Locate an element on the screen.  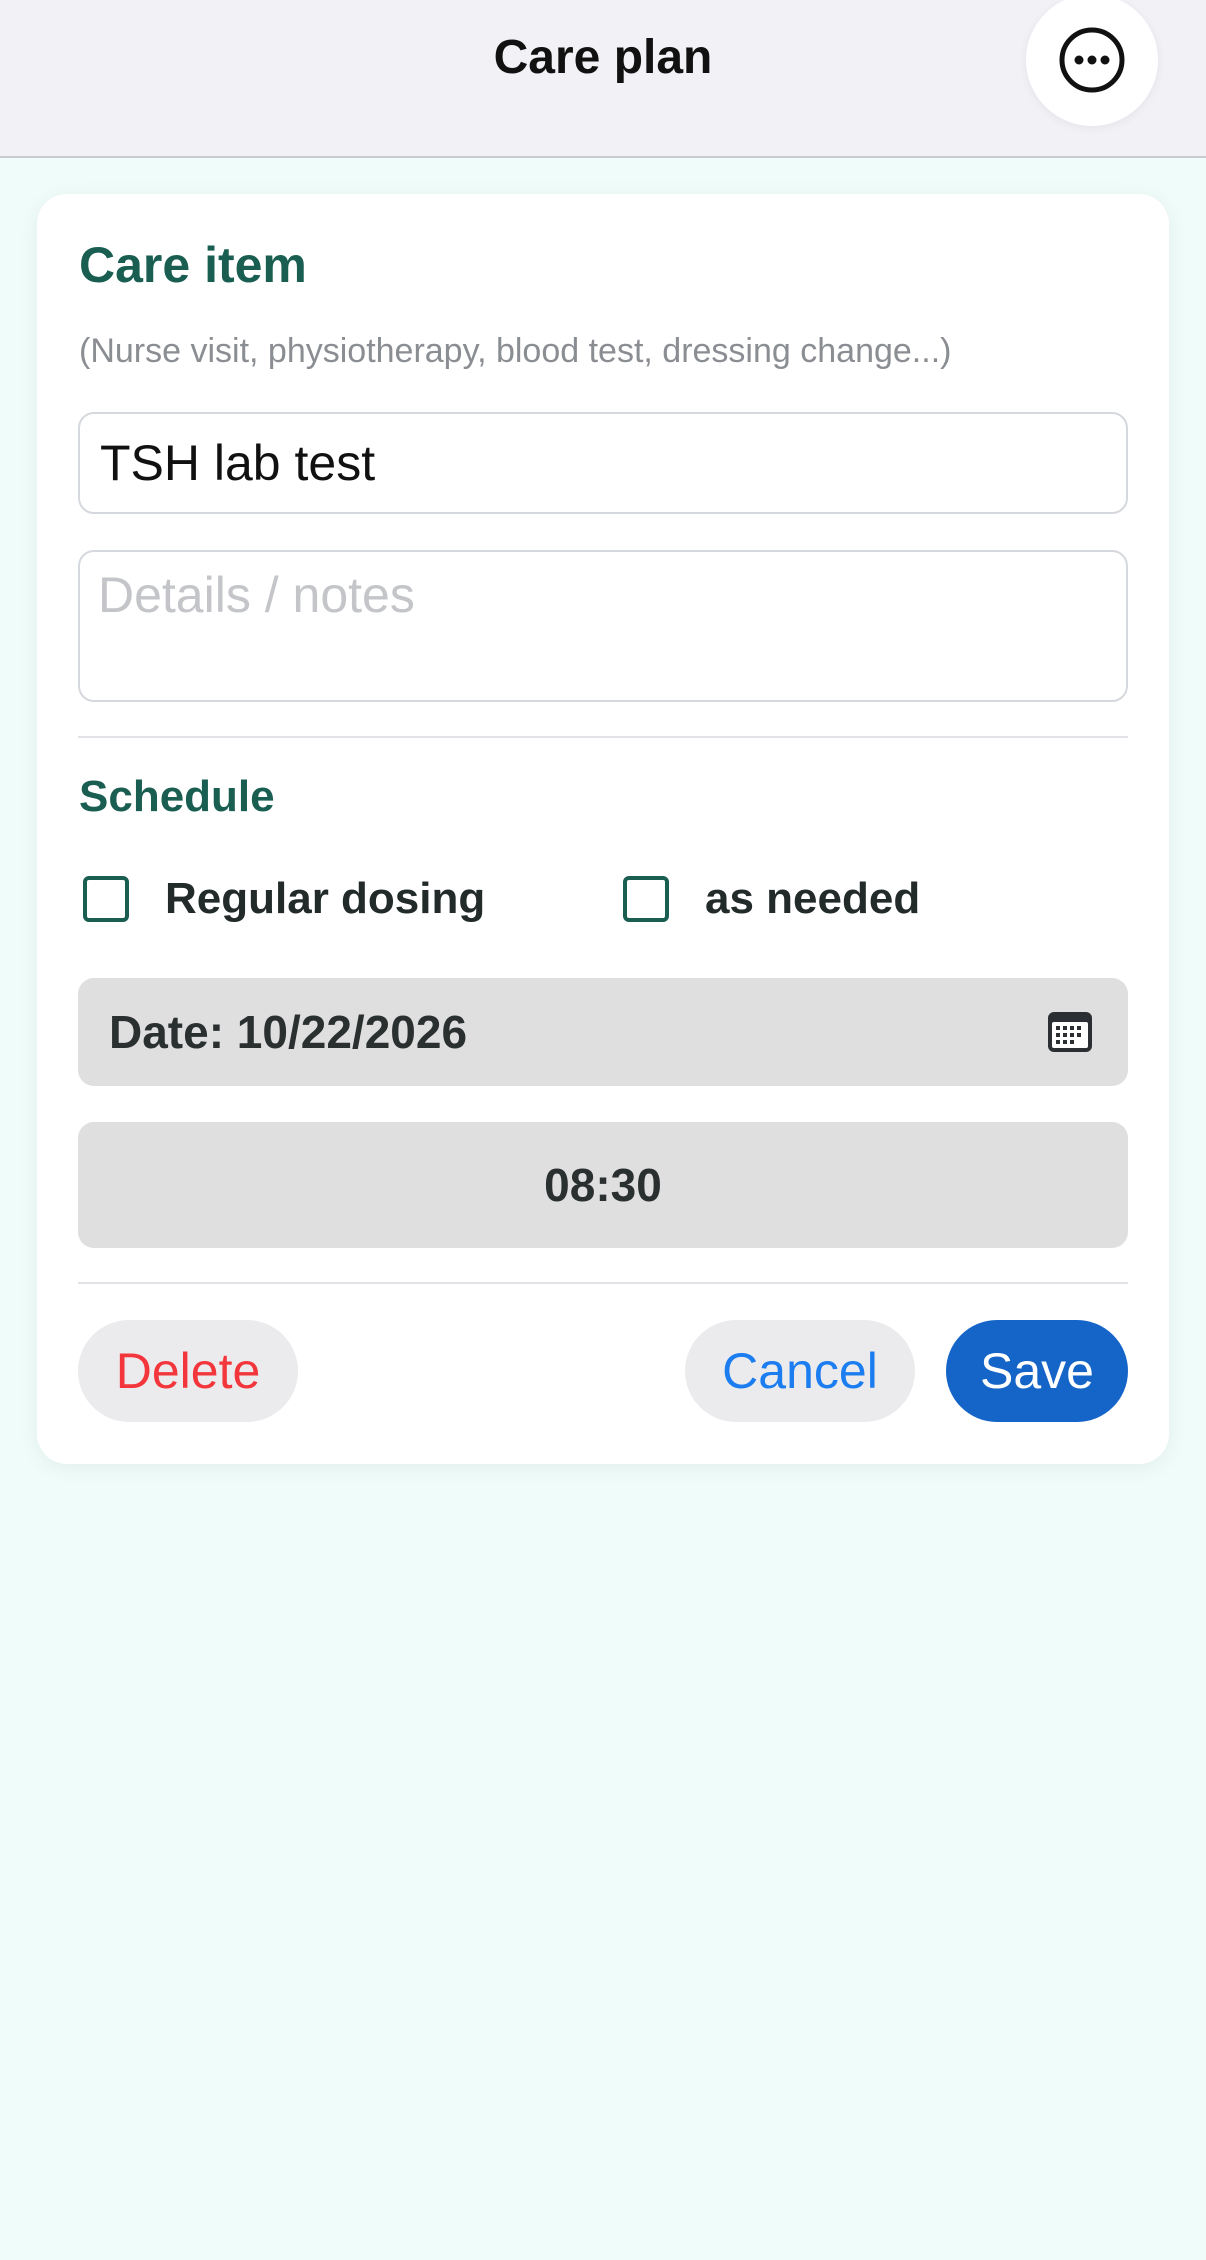
as-needed-option: as needed is located at coordinates (771, 899).